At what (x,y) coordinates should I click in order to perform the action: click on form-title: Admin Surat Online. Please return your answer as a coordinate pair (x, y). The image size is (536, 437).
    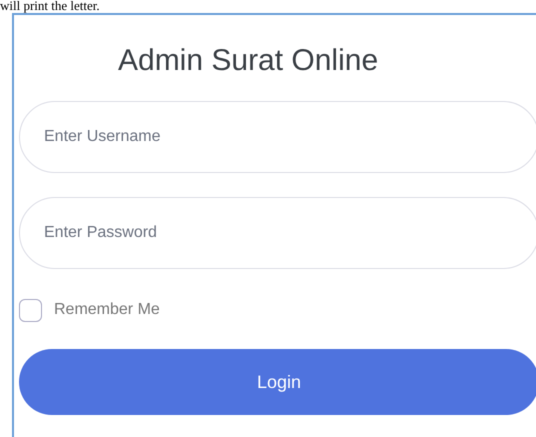
    Looking at the image, I should click on (248, 61).